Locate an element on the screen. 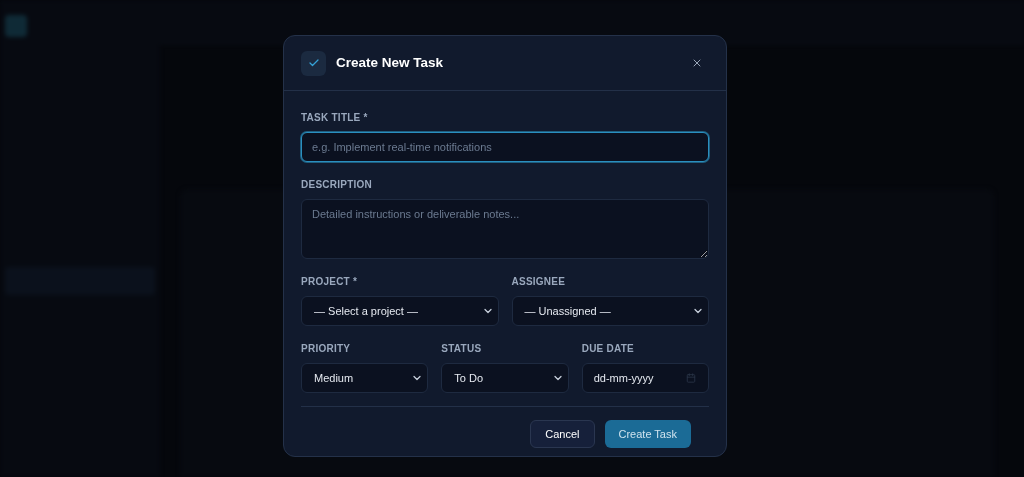 The height and width of the screenshot is (477, 1024). dropdown-field: To Do is located at coordinates (505, 378).